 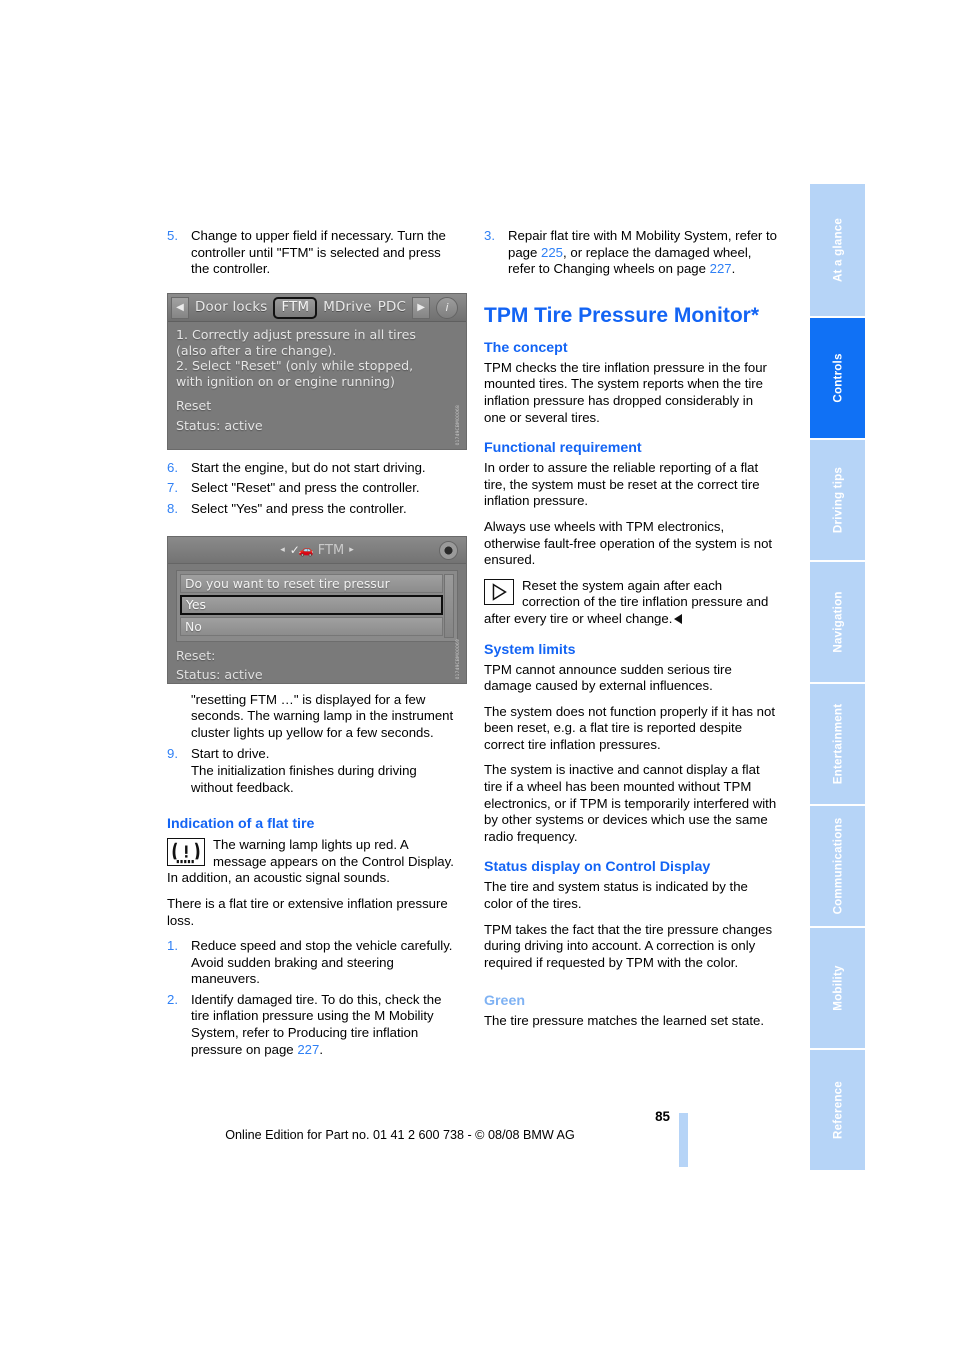 What do you see at coordinates (308, 1049) in the screenshot?
I see `page-reference-227-left: 227` at bounding box center [308, 1049].